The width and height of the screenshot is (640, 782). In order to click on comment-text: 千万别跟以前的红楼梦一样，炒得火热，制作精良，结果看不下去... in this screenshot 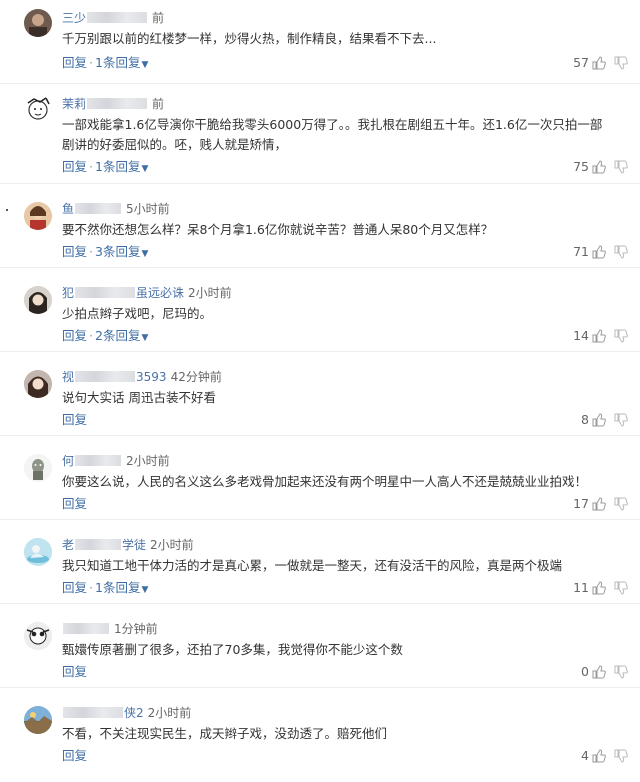, I will do `click(249, 38)`.